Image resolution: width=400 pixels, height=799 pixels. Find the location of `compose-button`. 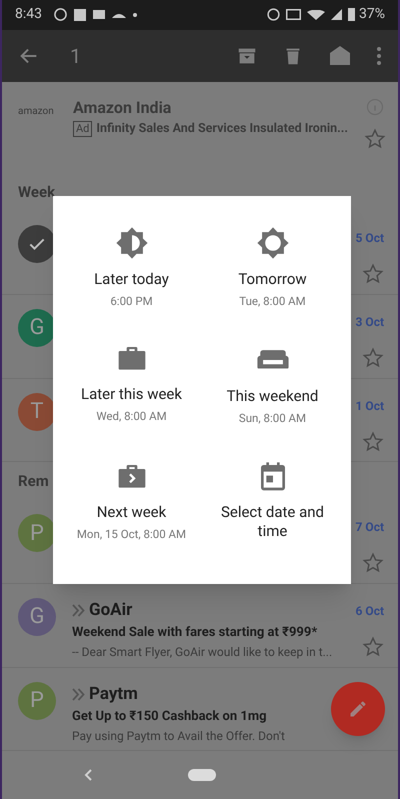

compose-button is located at coordinates (358, 709).